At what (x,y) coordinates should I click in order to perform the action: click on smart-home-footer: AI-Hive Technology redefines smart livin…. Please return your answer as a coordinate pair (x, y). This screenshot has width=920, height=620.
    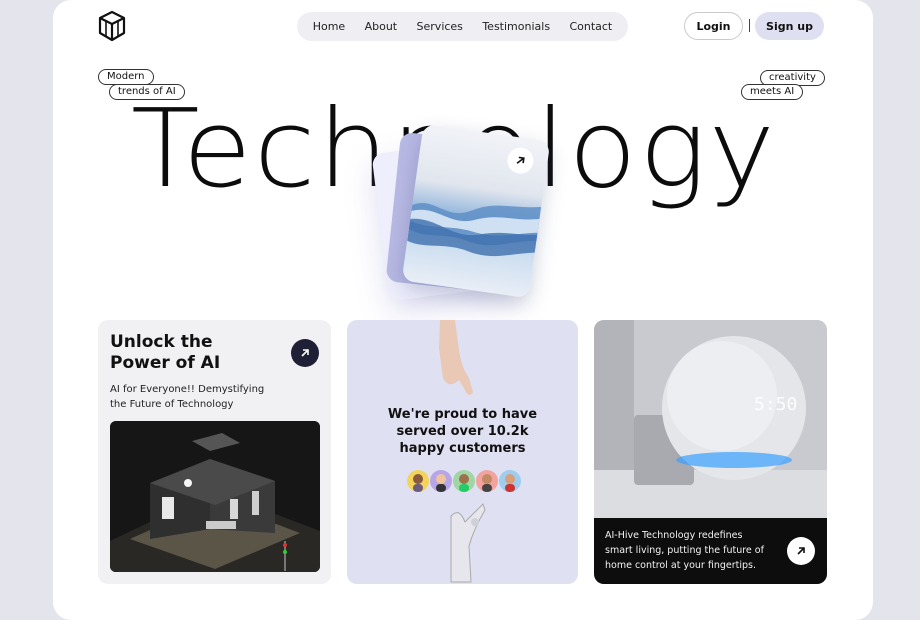
    Looking at the image, I should click on (710, 551).